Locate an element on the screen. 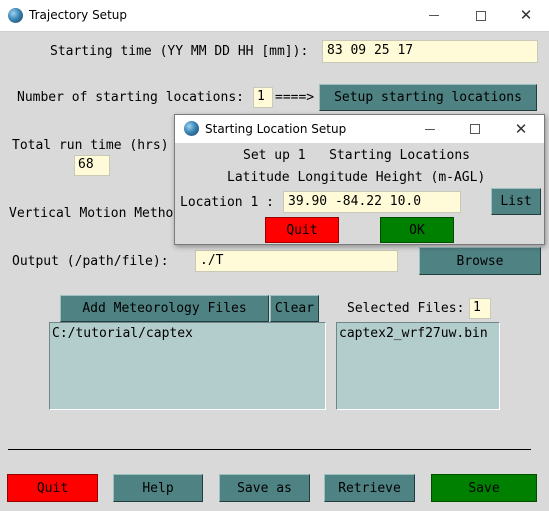  num-locations-label: Number of starting locations: is located at coordinates (130, 97).